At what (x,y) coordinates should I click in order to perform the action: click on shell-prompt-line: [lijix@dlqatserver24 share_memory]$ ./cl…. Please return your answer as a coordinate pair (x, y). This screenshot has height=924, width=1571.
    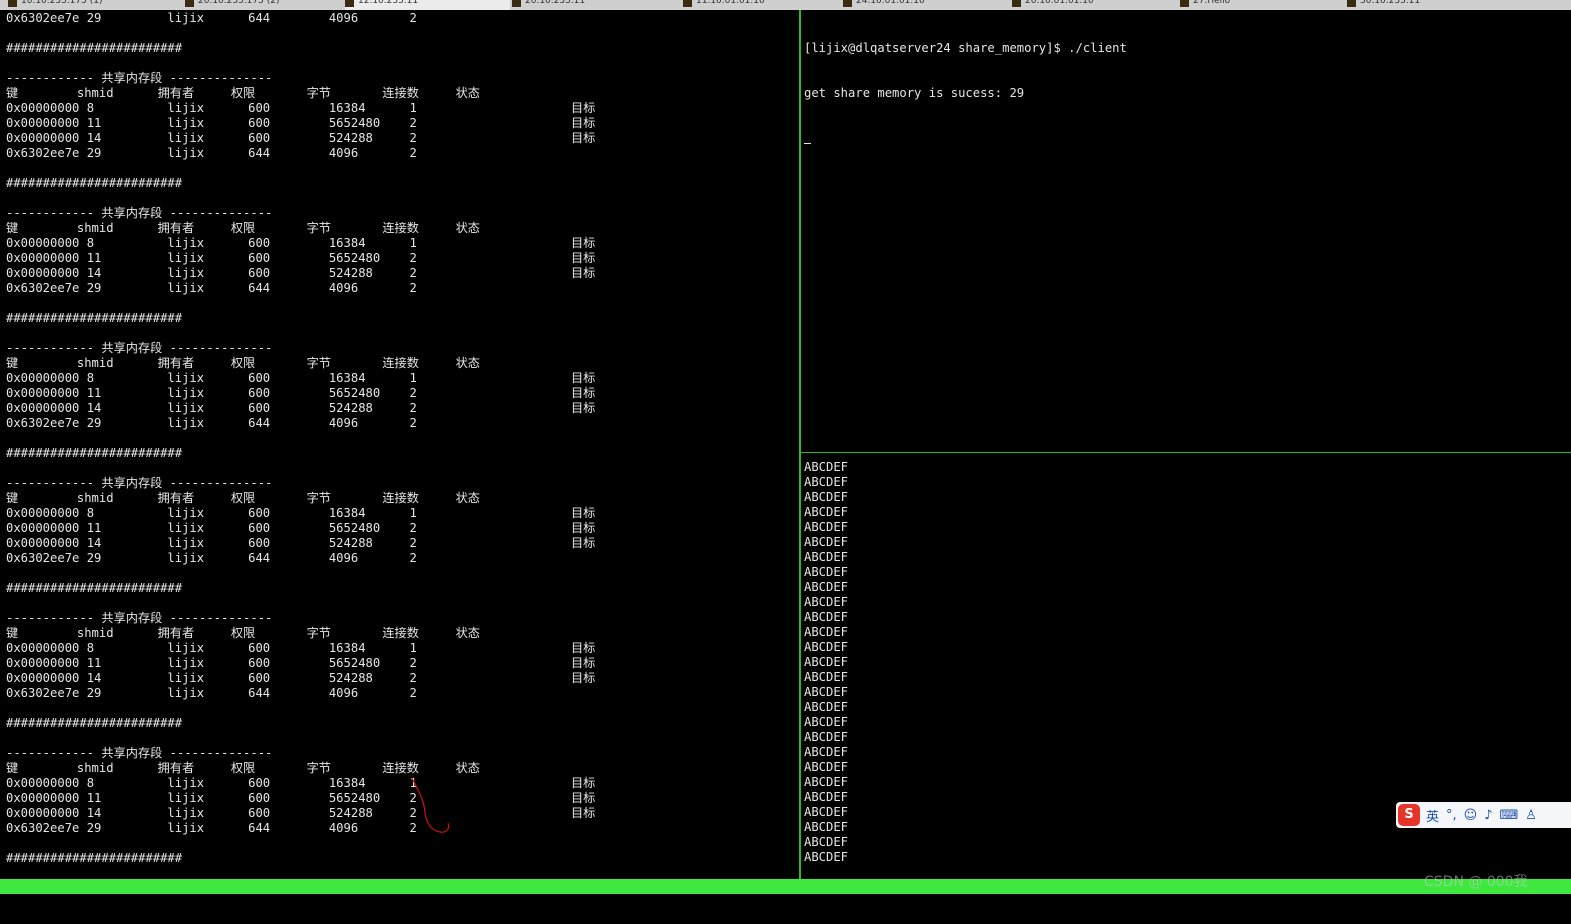
    Looking at the image, I should click on (965, 48).